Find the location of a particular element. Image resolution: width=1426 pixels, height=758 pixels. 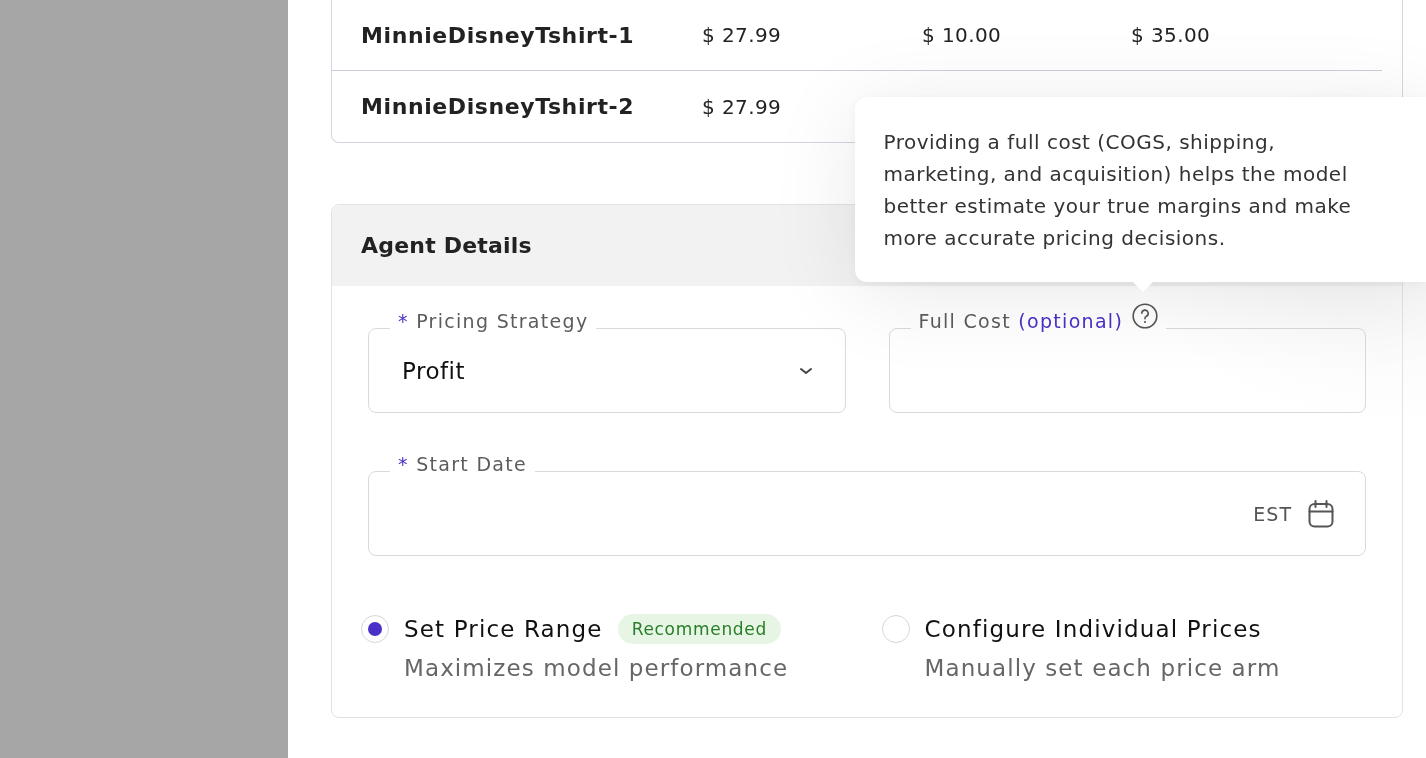

product-name: MinnieDisneyTshirt-1 is located at coordinates (498, 35).